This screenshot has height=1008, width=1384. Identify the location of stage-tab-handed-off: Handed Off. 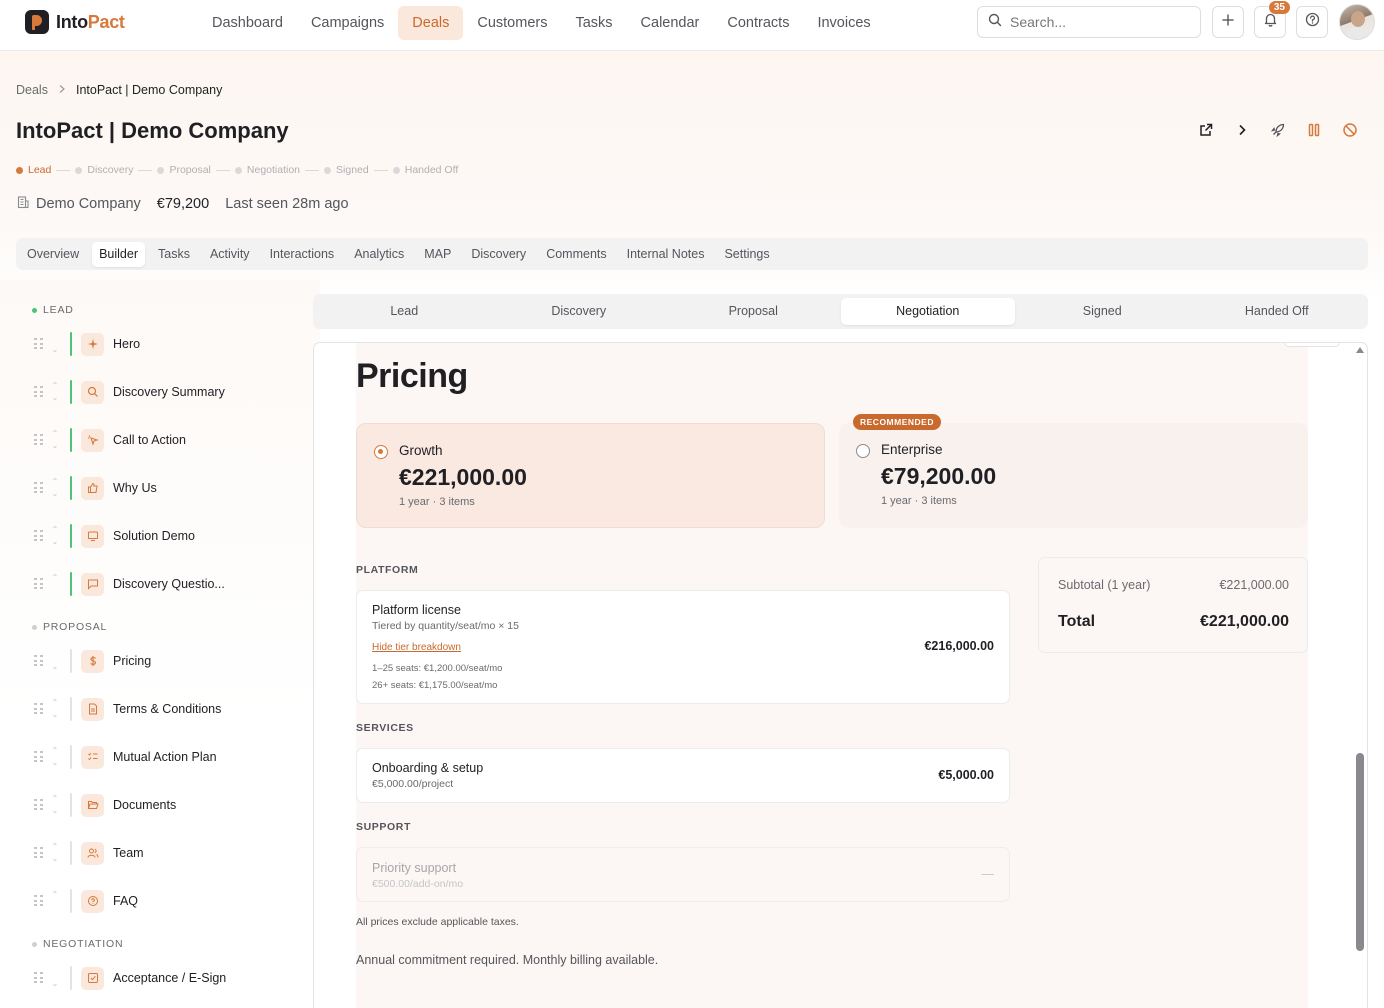
(1277, 311).